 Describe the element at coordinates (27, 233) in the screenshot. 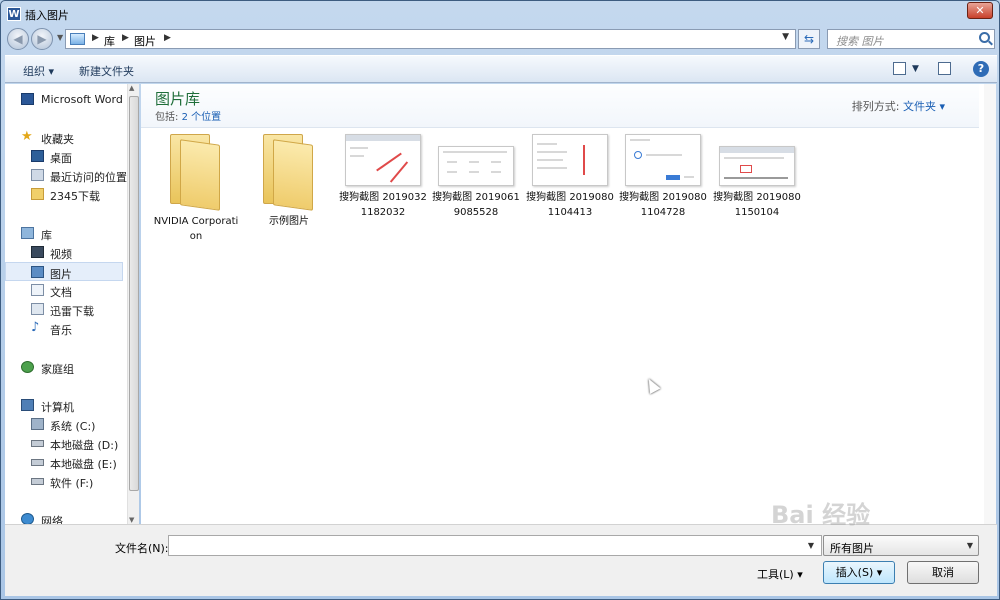

I see `library-icon` at that location.